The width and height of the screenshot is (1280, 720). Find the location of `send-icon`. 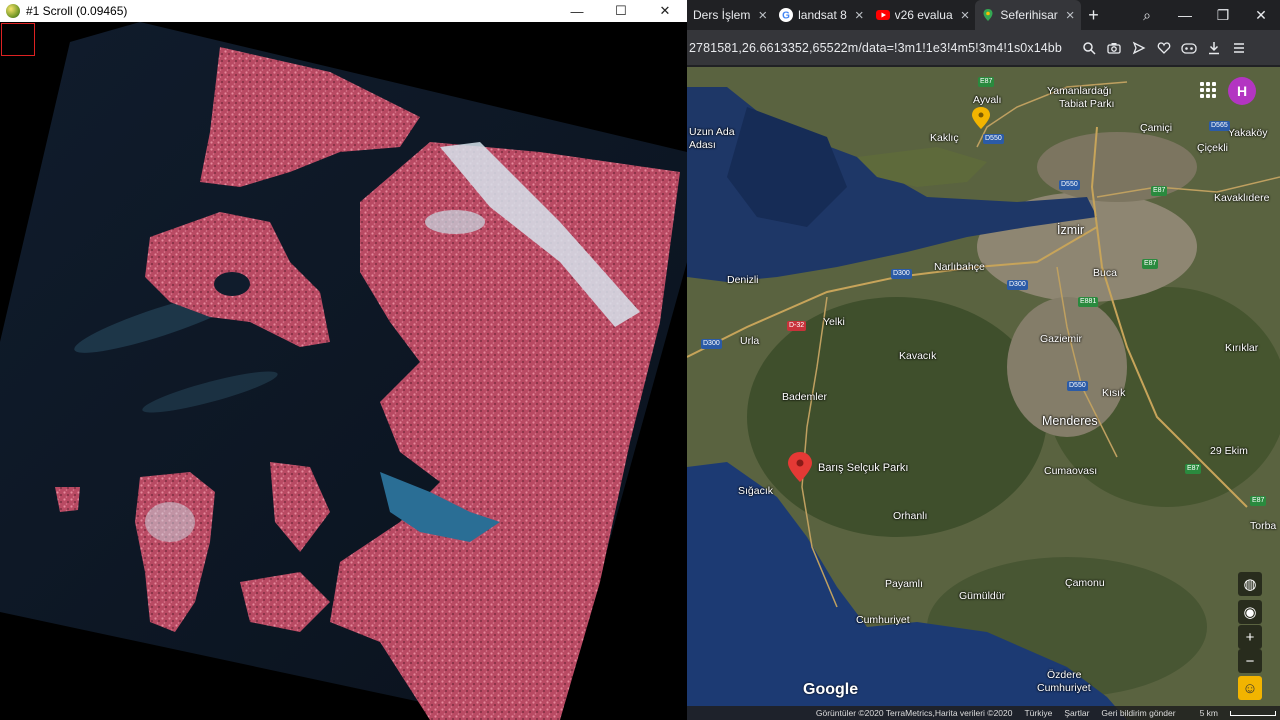

send-icon is located at coordinates (1138, 47).